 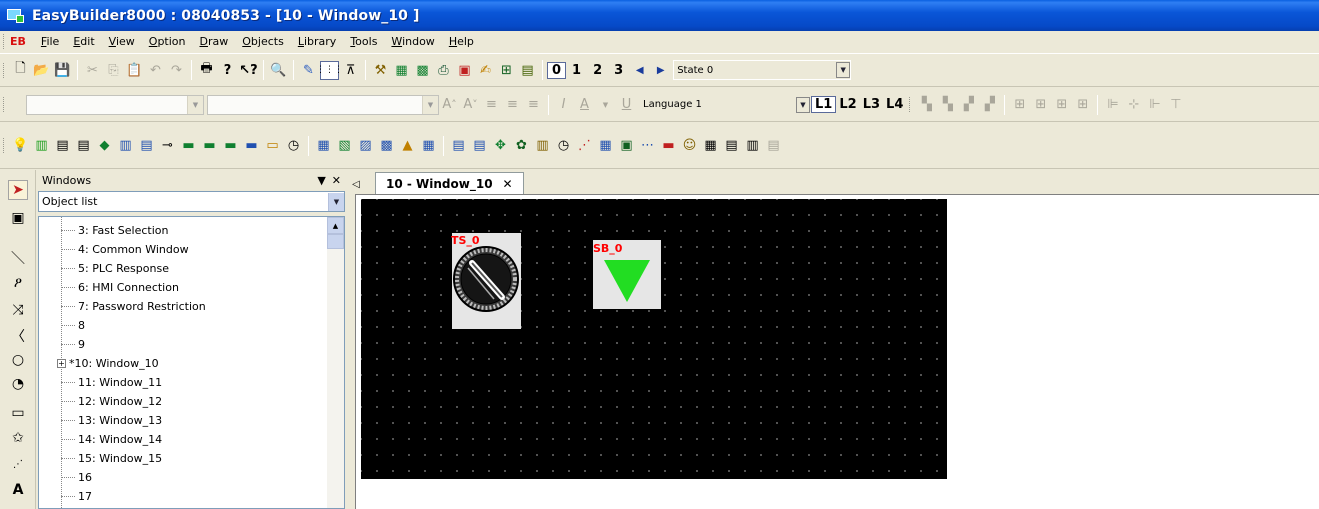 What do you see at coordinates (146, 145) in the screenshot?
I see `multi-state-icon: ▤` at bounding box center [146, 145].